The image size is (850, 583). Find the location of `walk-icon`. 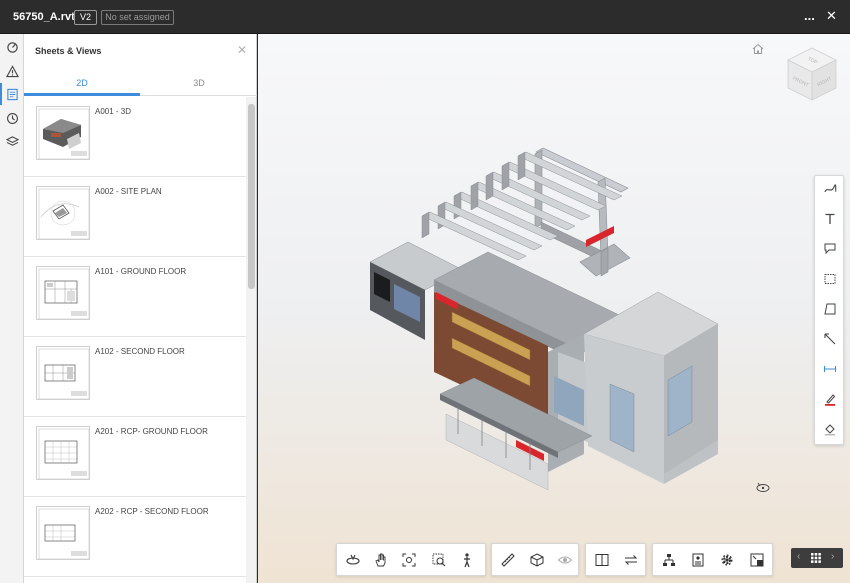

walk-icon is located at coordinates (467, 560).